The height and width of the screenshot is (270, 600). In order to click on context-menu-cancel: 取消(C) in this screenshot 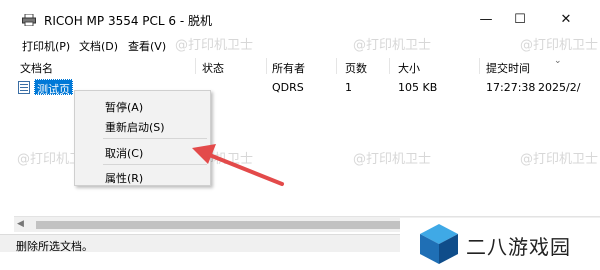, I will do `click(124, 153)`.